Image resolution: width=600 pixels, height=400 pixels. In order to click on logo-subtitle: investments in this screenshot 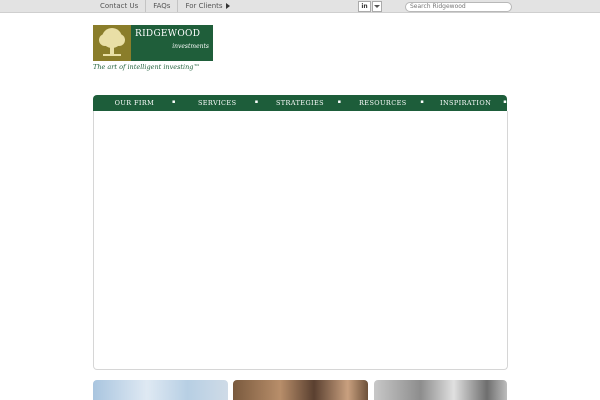, I will do `click(190, 46)`.